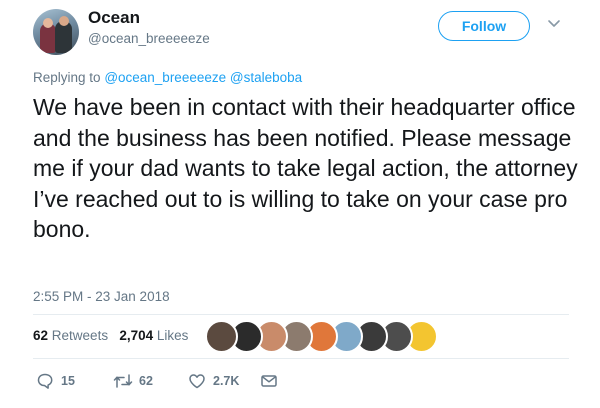 The width and height of the screenshot is (600, 408). I want to click on display-name: Ocean, so click(114, 18).